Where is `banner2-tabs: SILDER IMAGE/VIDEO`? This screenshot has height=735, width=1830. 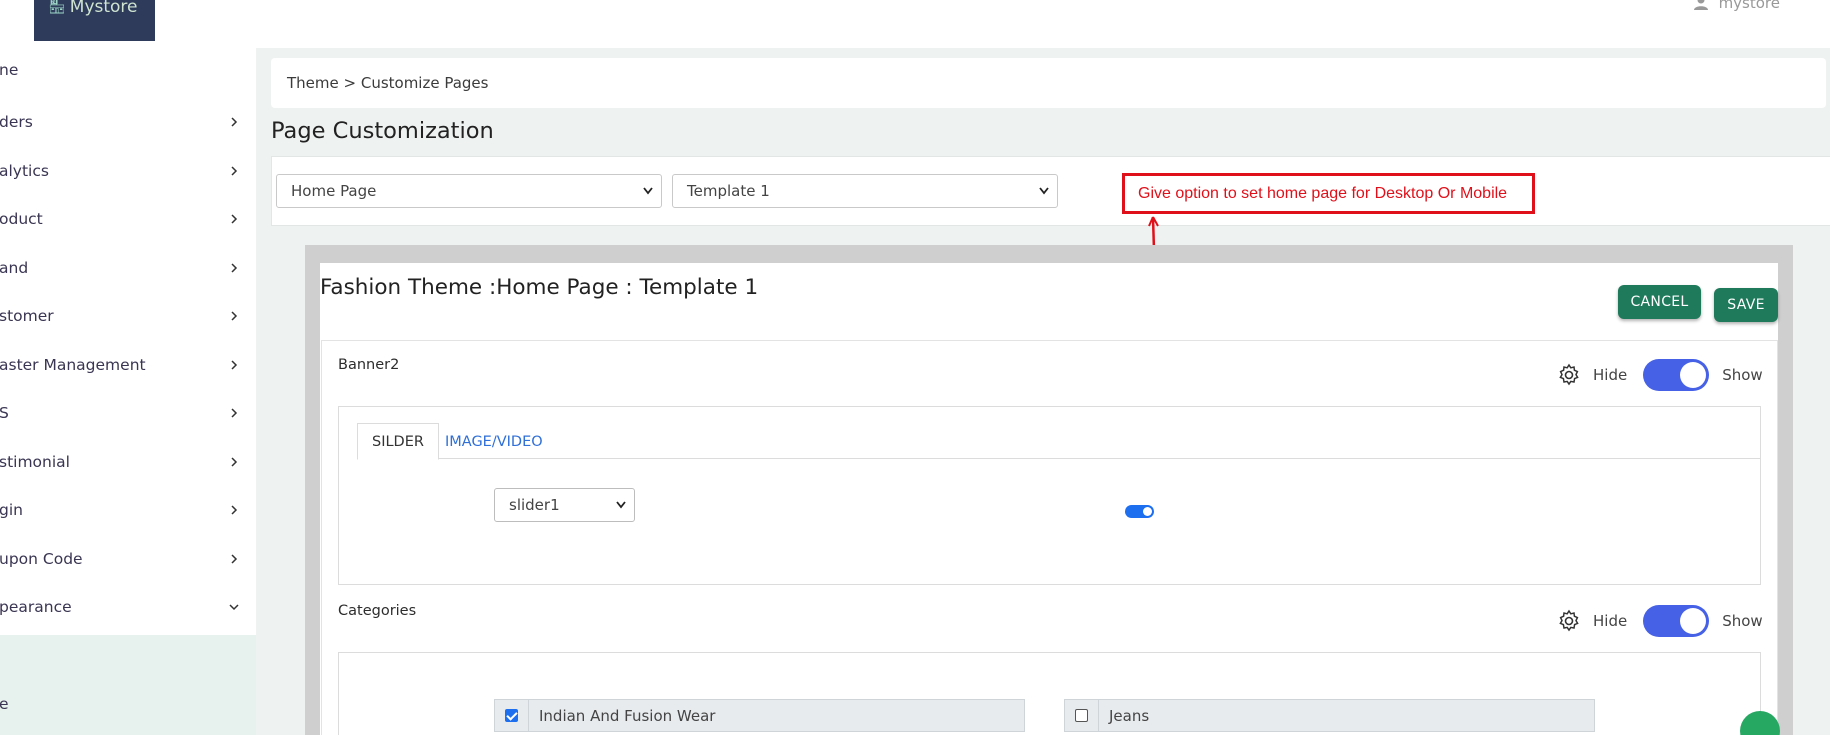
banner2-tabs: SILDER IMAGE/VIDEO is located at coordinates (1059, 441).